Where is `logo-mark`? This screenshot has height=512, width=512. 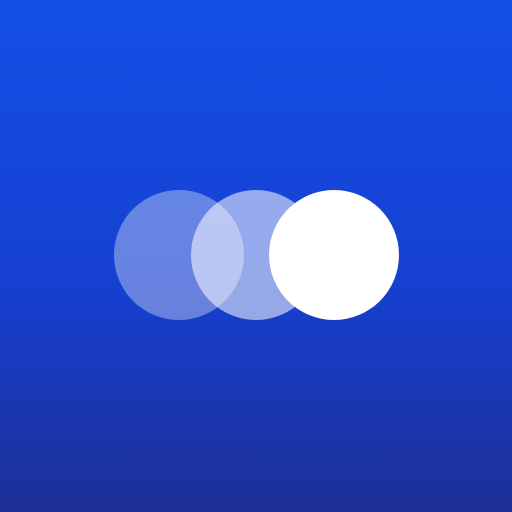 logo-mark is located at coordinates (256, 255).